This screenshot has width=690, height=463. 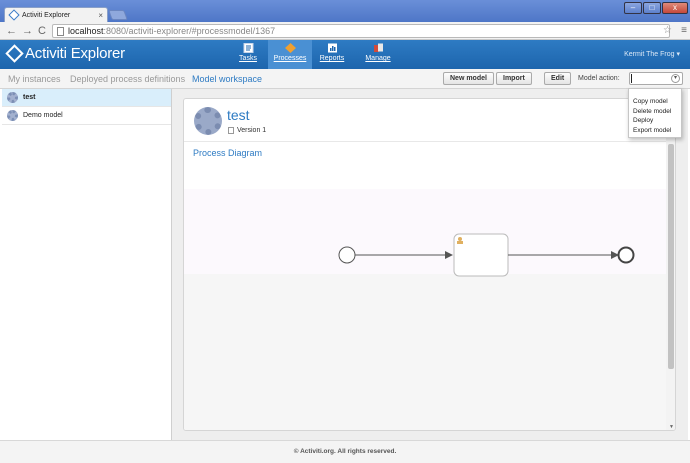 What do you see at coordinates (14, 53) in the screenshot?
I see `activiti-logo-icon` at bounding box center [14, 53].